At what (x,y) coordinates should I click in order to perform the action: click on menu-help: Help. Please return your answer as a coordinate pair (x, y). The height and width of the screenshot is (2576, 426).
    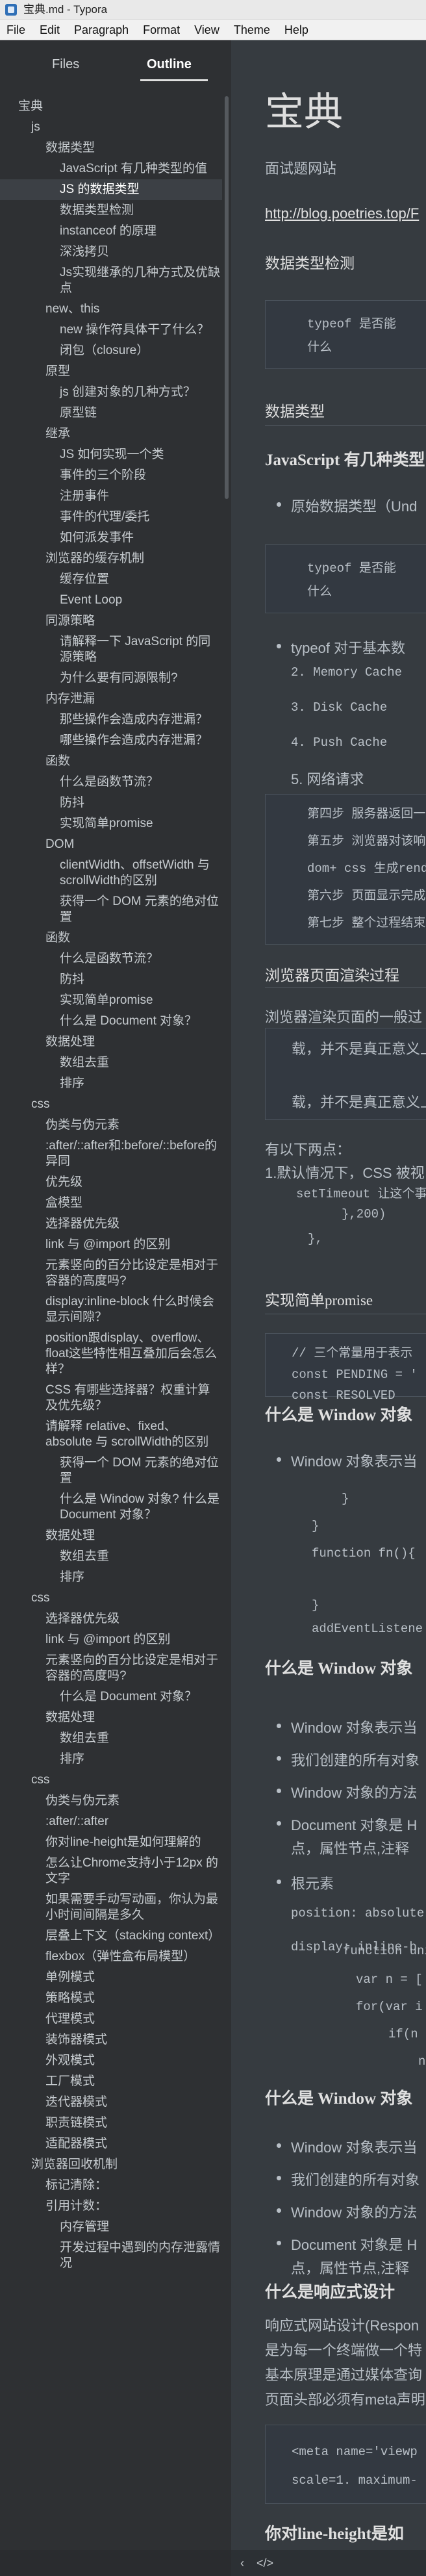
    Looking at the image, I should click on (297, 29).